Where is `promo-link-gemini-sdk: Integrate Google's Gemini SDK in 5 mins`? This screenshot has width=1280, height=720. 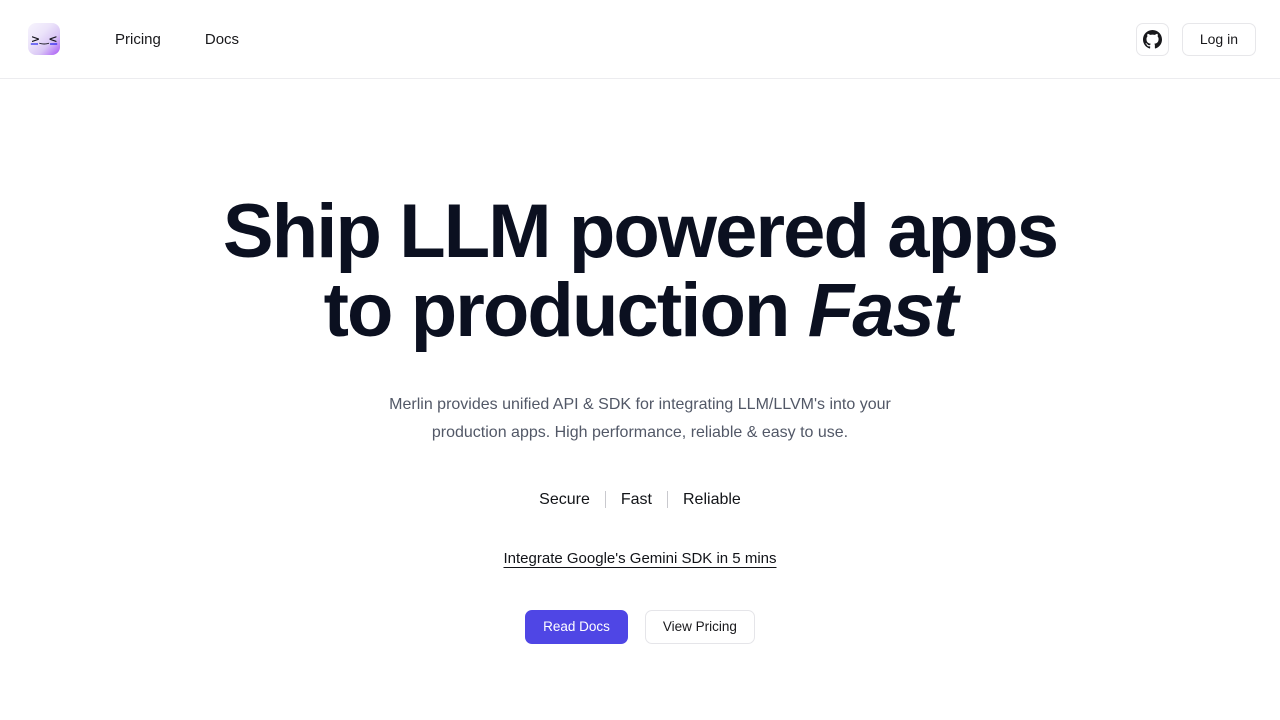 promo-link-gemini-sdk: Integrate Google's Gemini SDK in 5 mins is located at coordinates (640, 558).